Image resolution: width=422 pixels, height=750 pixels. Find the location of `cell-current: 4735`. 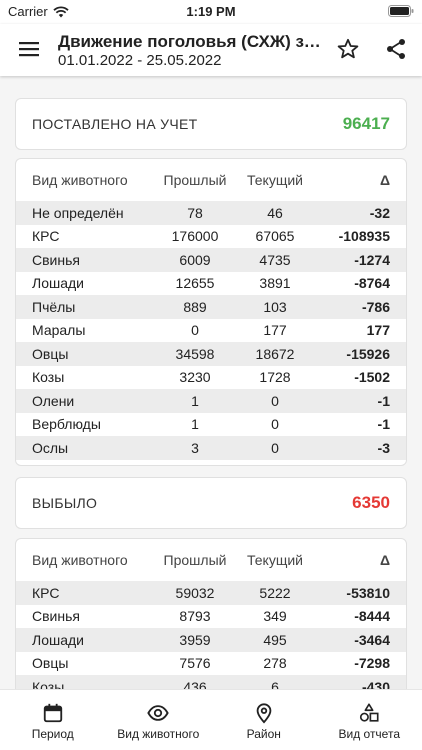

cell-current: 4735 is located at coordinates (275, 259).